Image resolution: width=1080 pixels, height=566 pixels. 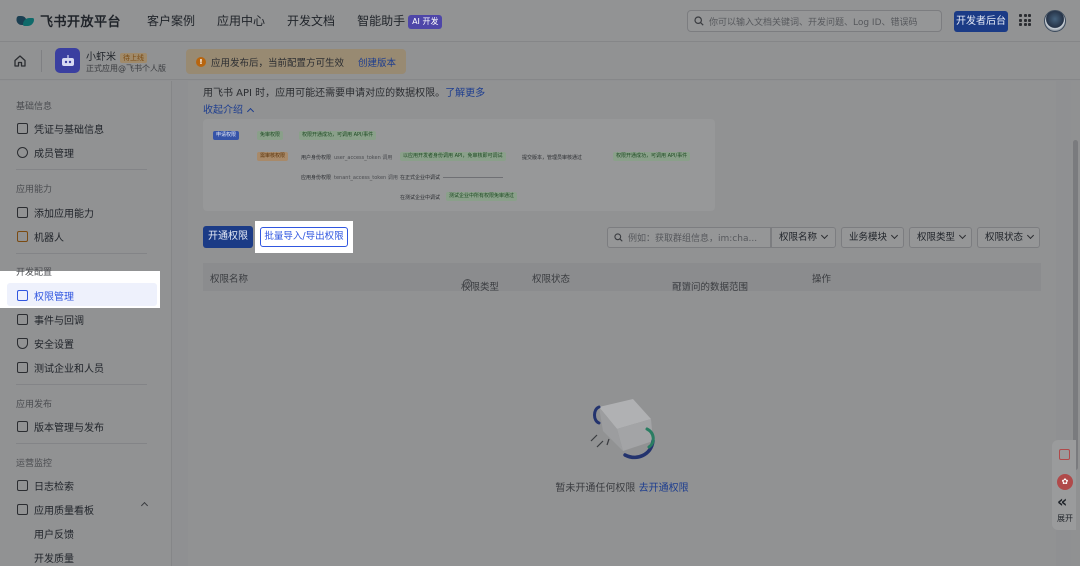 What do you see at coordinates (64, 511) in the screenshot?
I see `sidebar-item-label: 应用质量看板` at bounding box center [64, 511].